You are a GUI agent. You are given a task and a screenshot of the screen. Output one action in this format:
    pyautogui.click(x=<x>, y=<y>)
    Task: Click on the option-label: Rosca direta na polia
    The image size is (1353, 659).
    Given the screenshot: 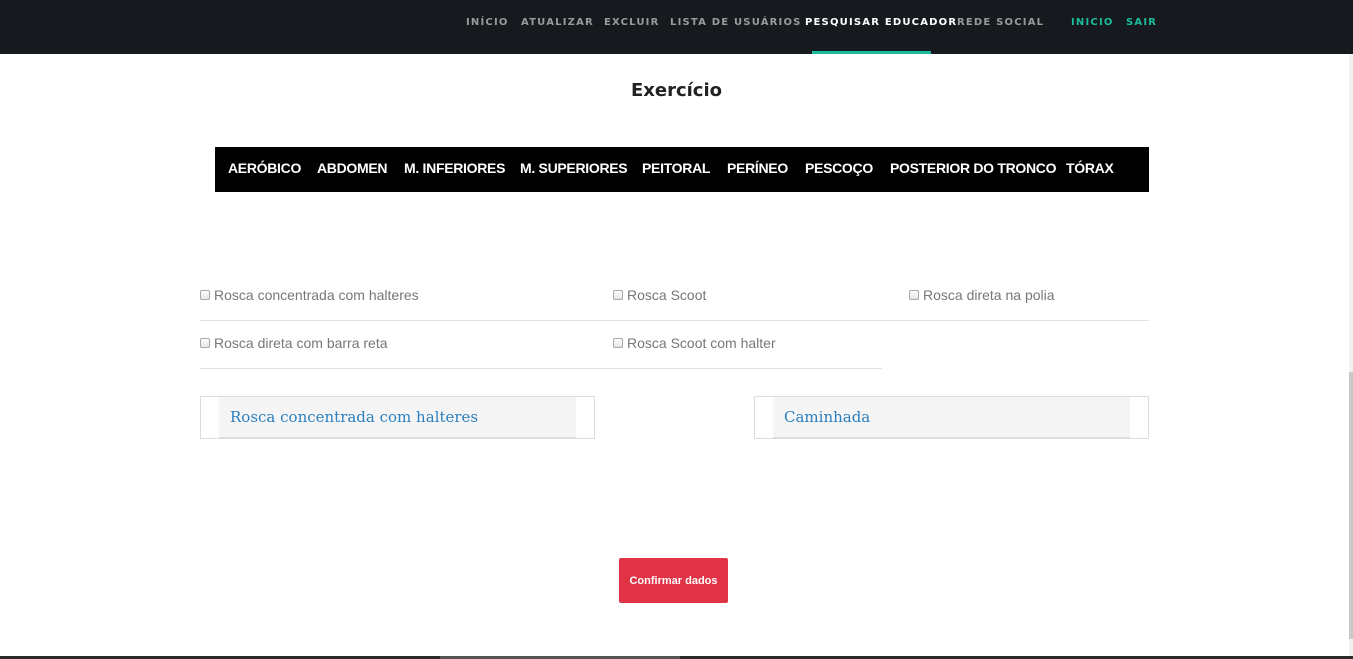 What is the action you would take?
    pyautogui.click(x=989, y=295)
    